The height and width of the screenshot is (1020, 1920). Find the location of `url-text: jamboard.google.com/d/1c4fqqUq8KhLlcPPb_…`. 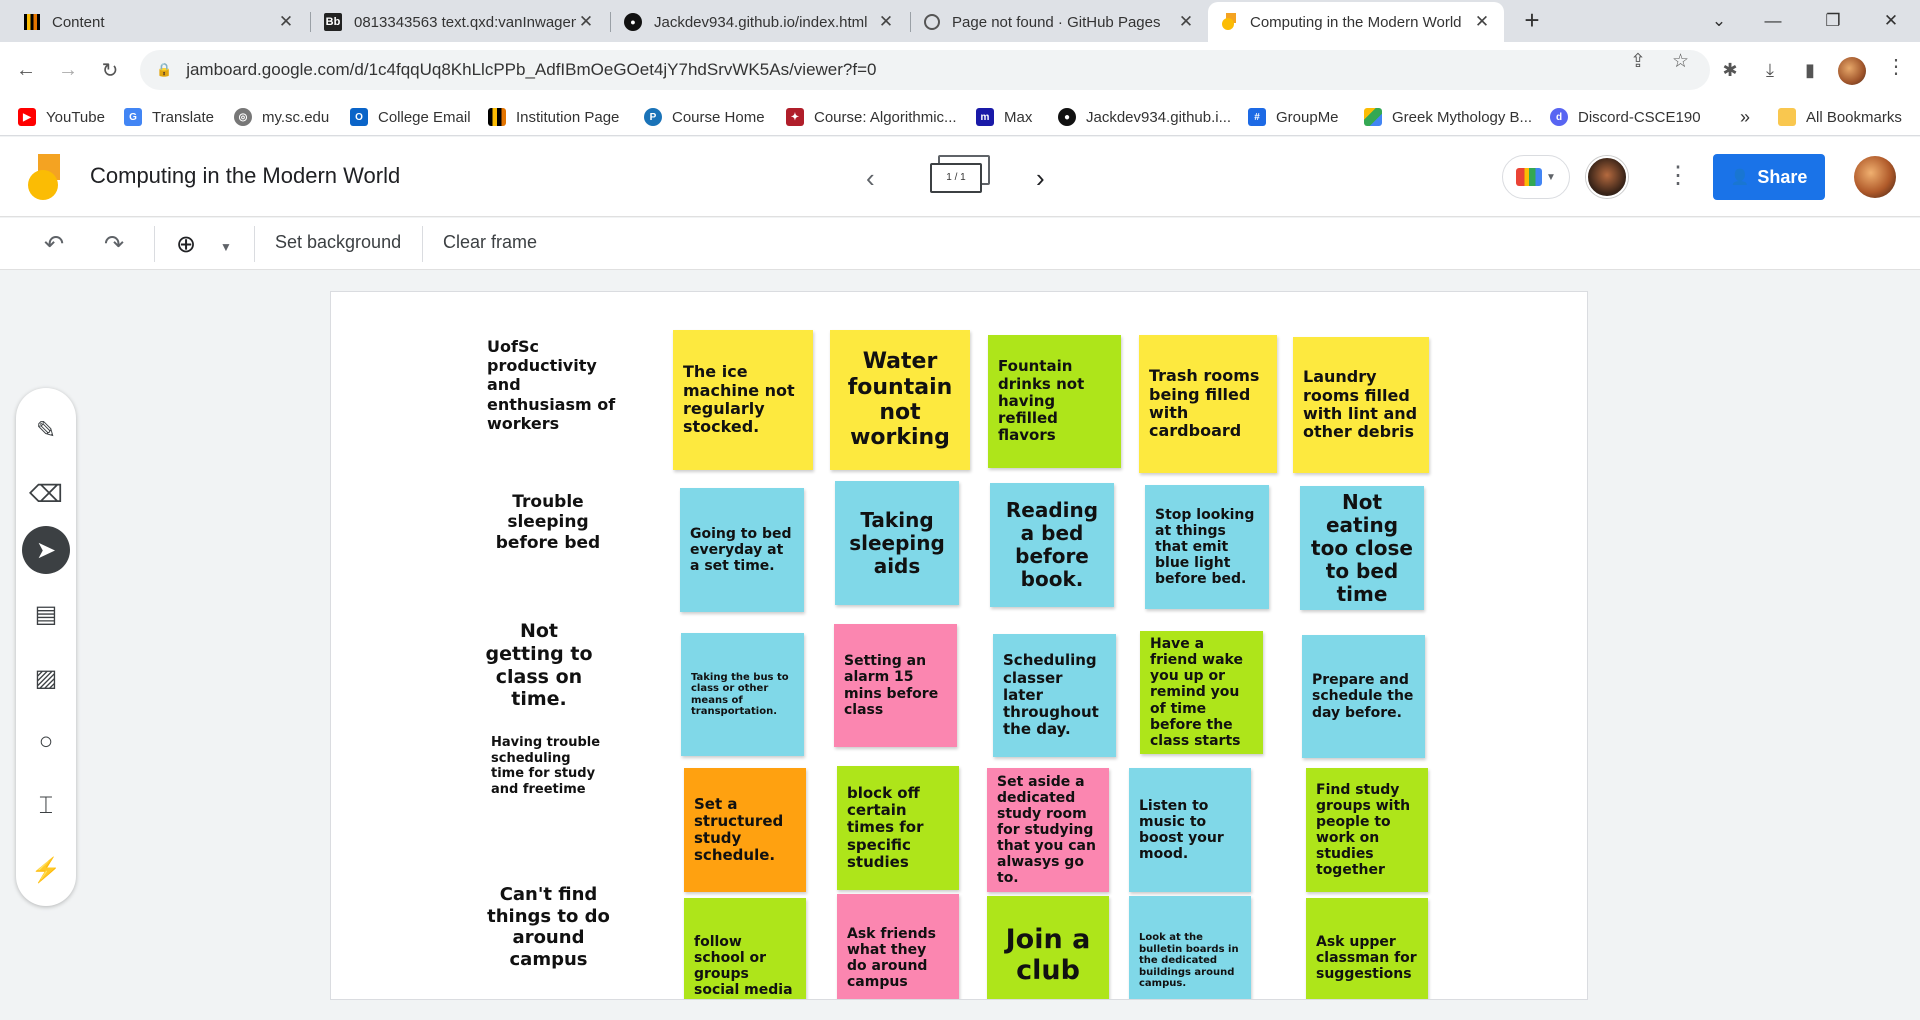

url-text: jamboard.google.com/d/1c4fqqUq8KhLlcPPb_… is located at coordinates (531, 69).